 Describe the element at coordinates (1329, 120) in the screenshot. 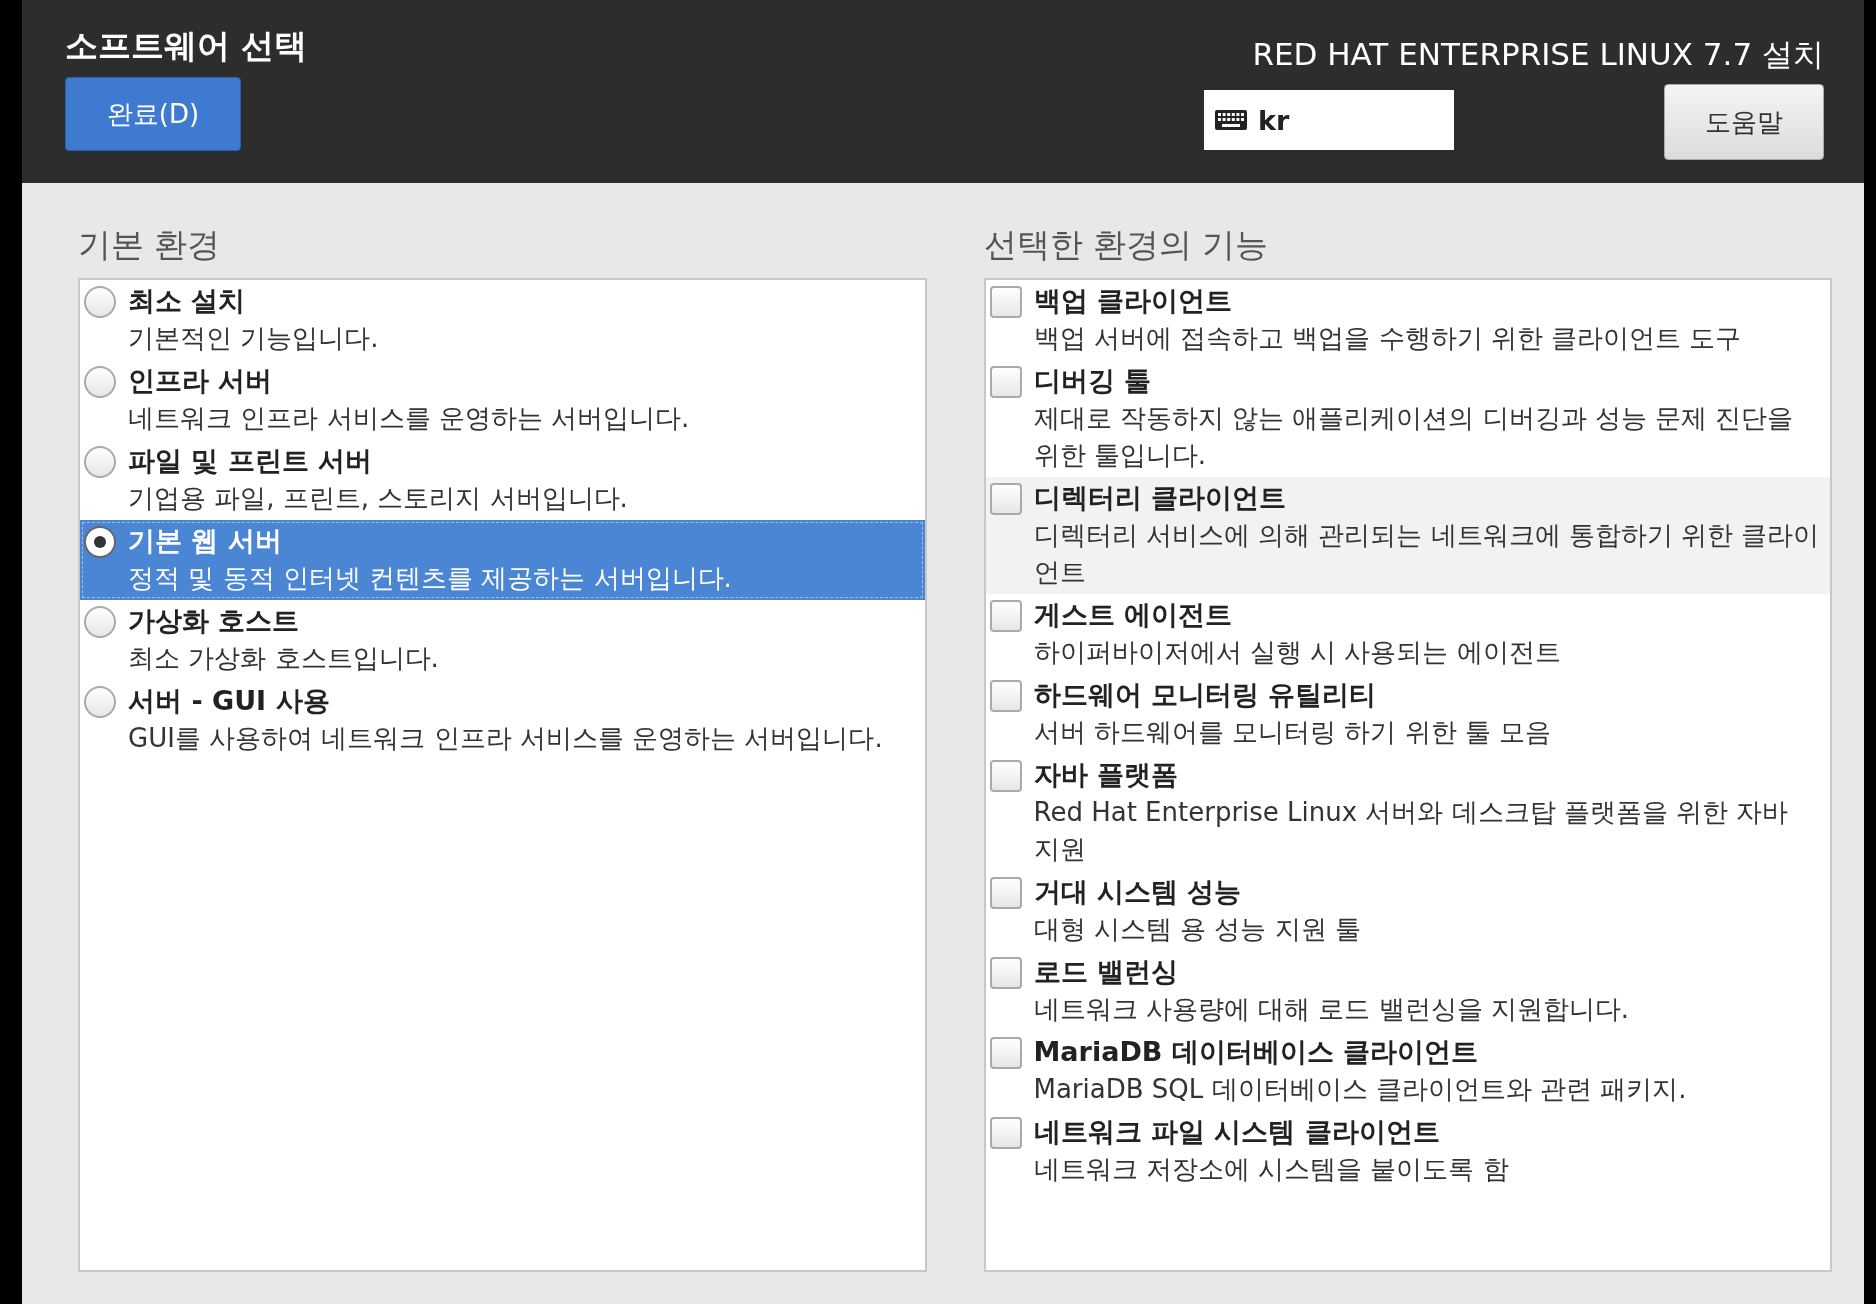

I see `keyboard-layout-field: kr` at that location.